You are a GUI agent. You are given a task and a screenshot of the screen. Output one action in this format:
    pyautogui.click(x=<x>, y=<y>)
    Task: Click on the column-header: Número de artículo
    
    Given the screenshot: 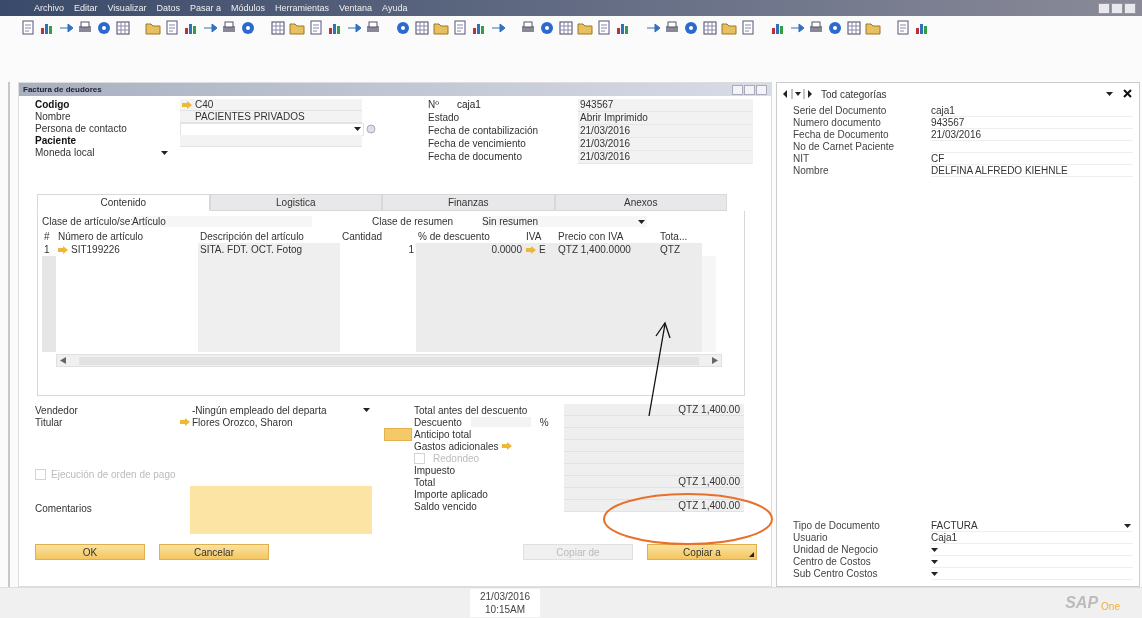 What is the action you would take?
    pyautogui.click(x=127, y=236)
    